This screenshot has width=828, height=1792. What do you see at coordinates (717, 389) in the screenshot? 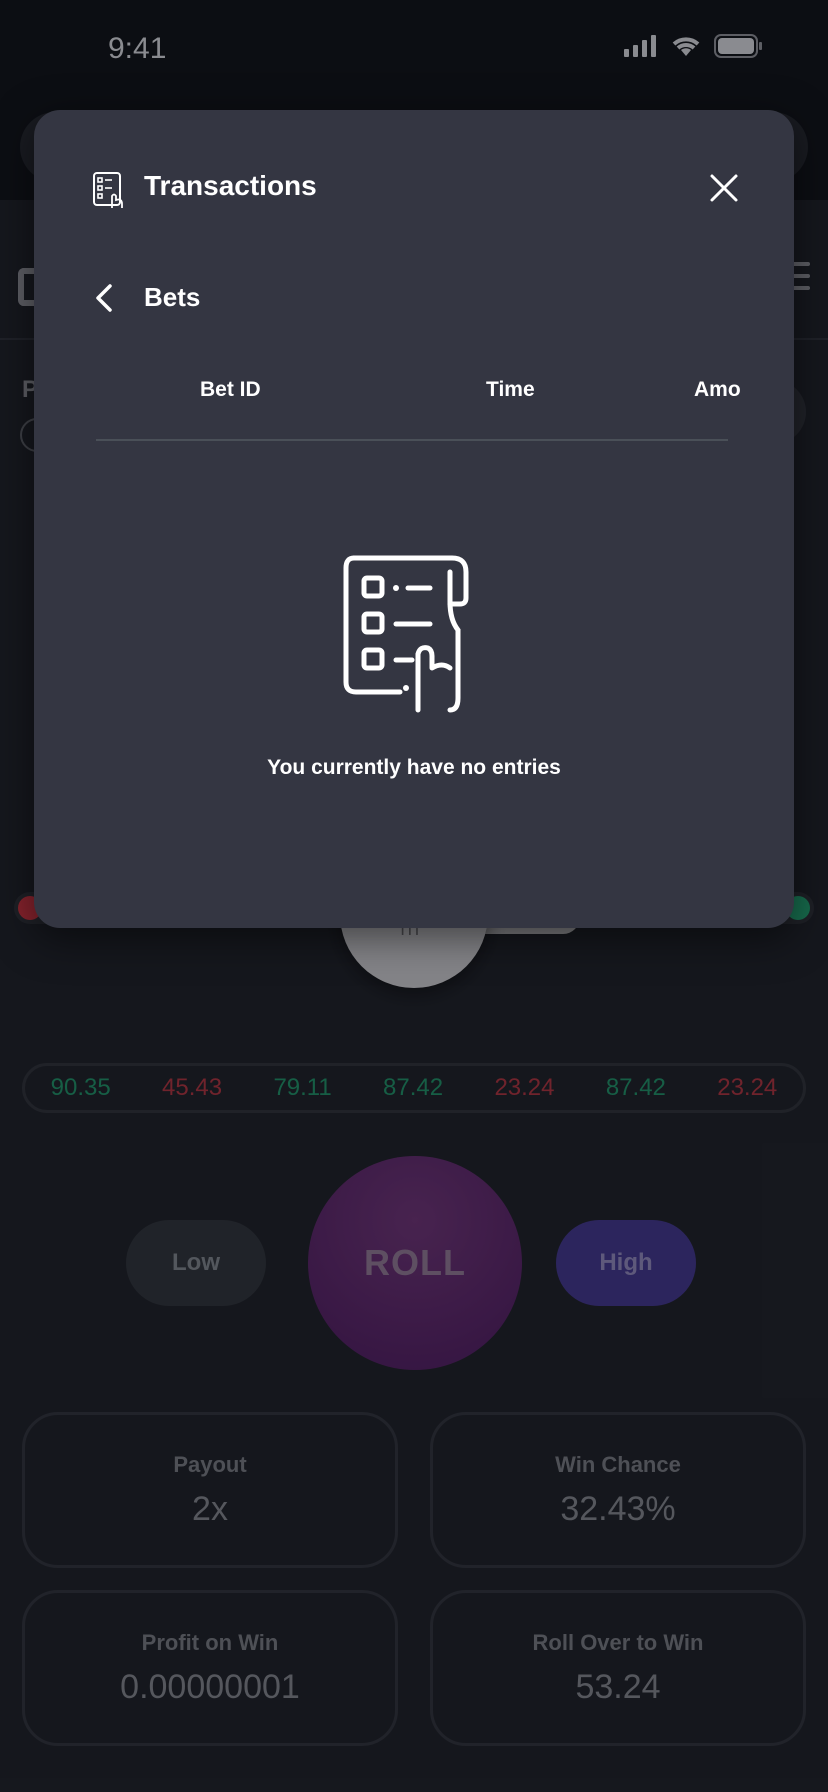
I see `column-header-amount: Amo` at bounding box center [717, 389].